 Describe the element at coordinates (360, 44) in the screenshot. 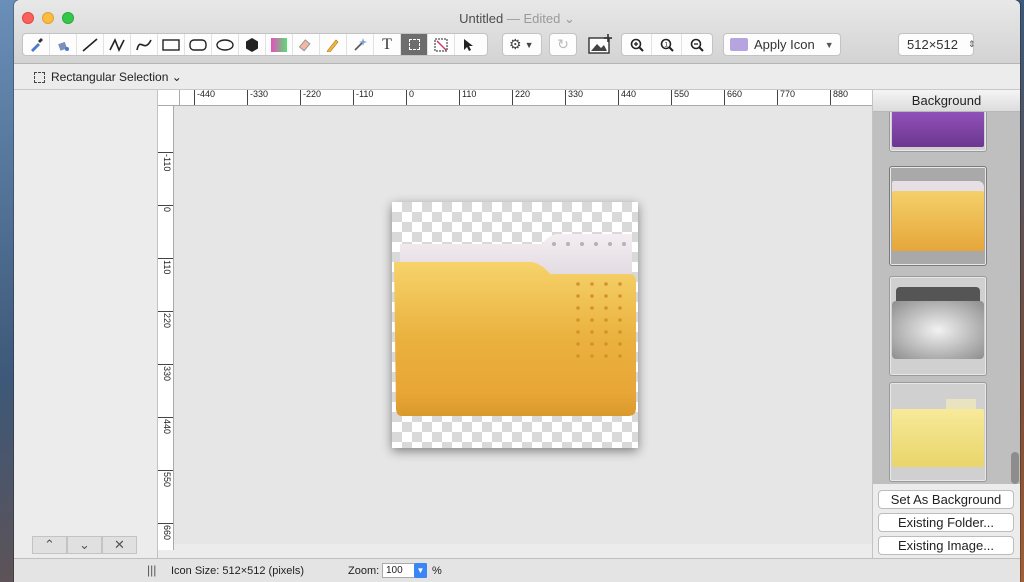

I see `magic-wand-tool-icon` at that location.